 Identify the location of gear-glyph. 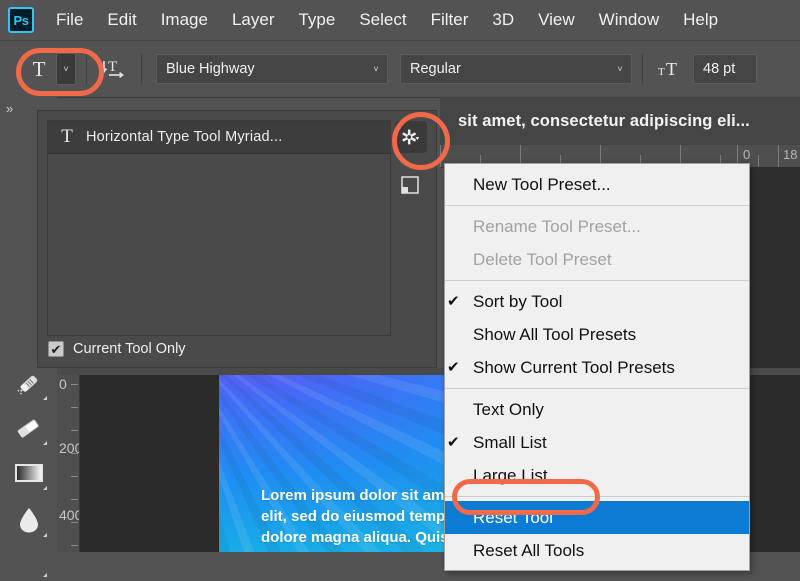
(411, 137).